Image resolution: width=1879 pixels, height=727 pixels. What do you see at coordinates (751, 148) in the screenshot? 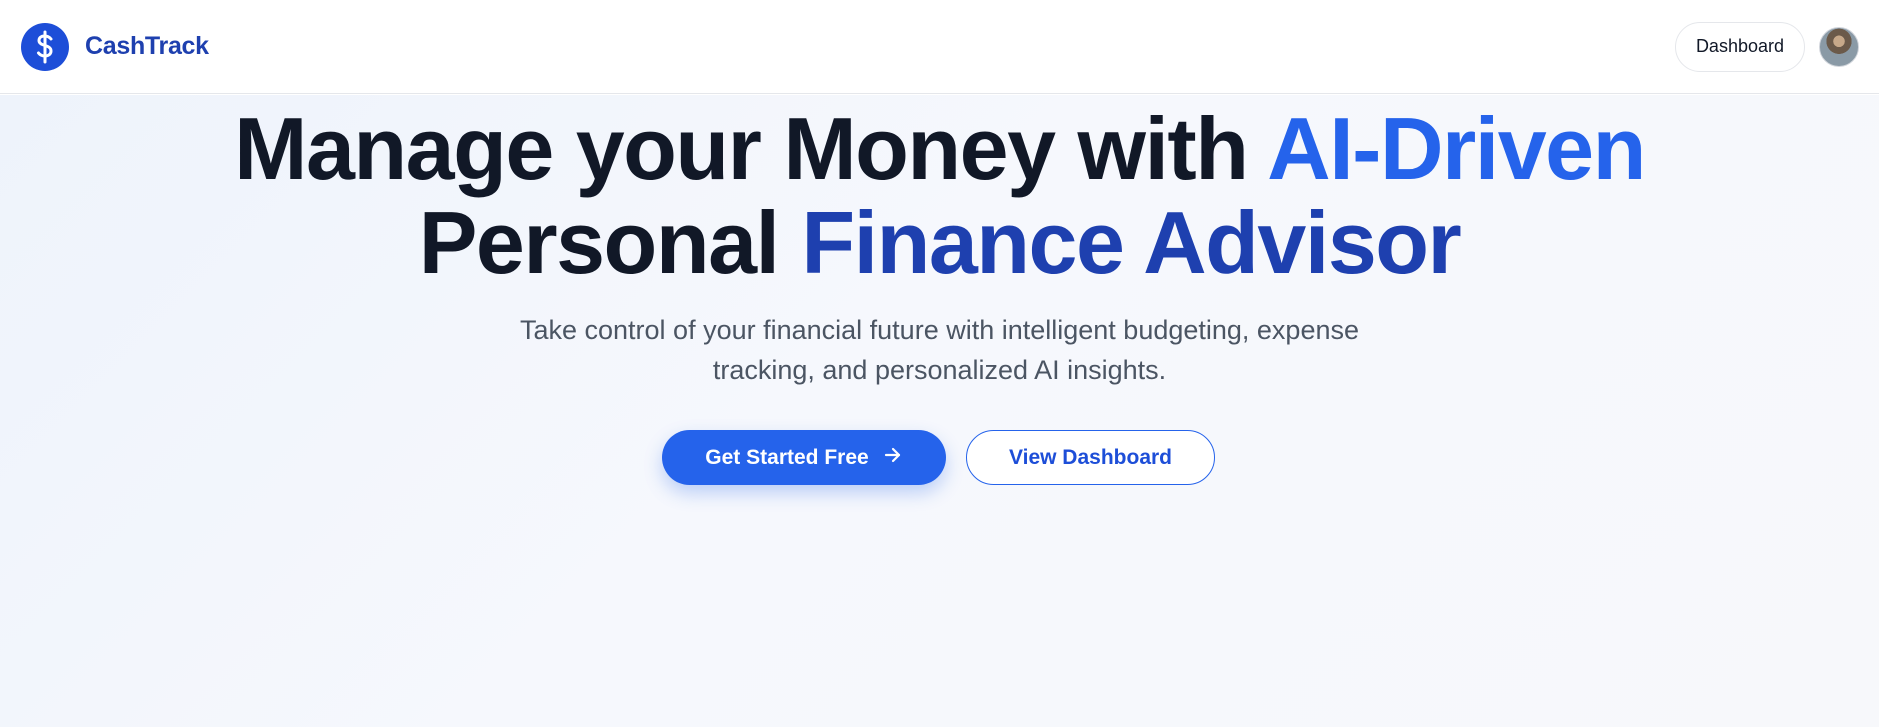
I see `headline-text-1: Manage your Money with` at bounding box center [751, 148].